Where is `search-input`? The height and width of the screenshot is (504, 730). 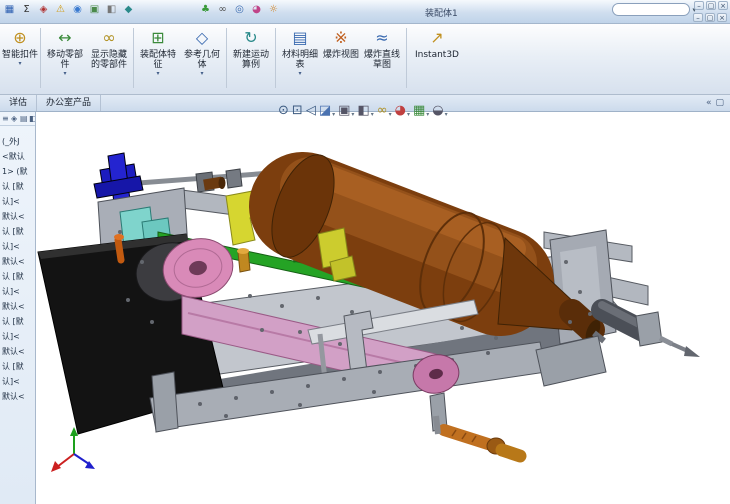 search-input is located at coordinates (651, 9).